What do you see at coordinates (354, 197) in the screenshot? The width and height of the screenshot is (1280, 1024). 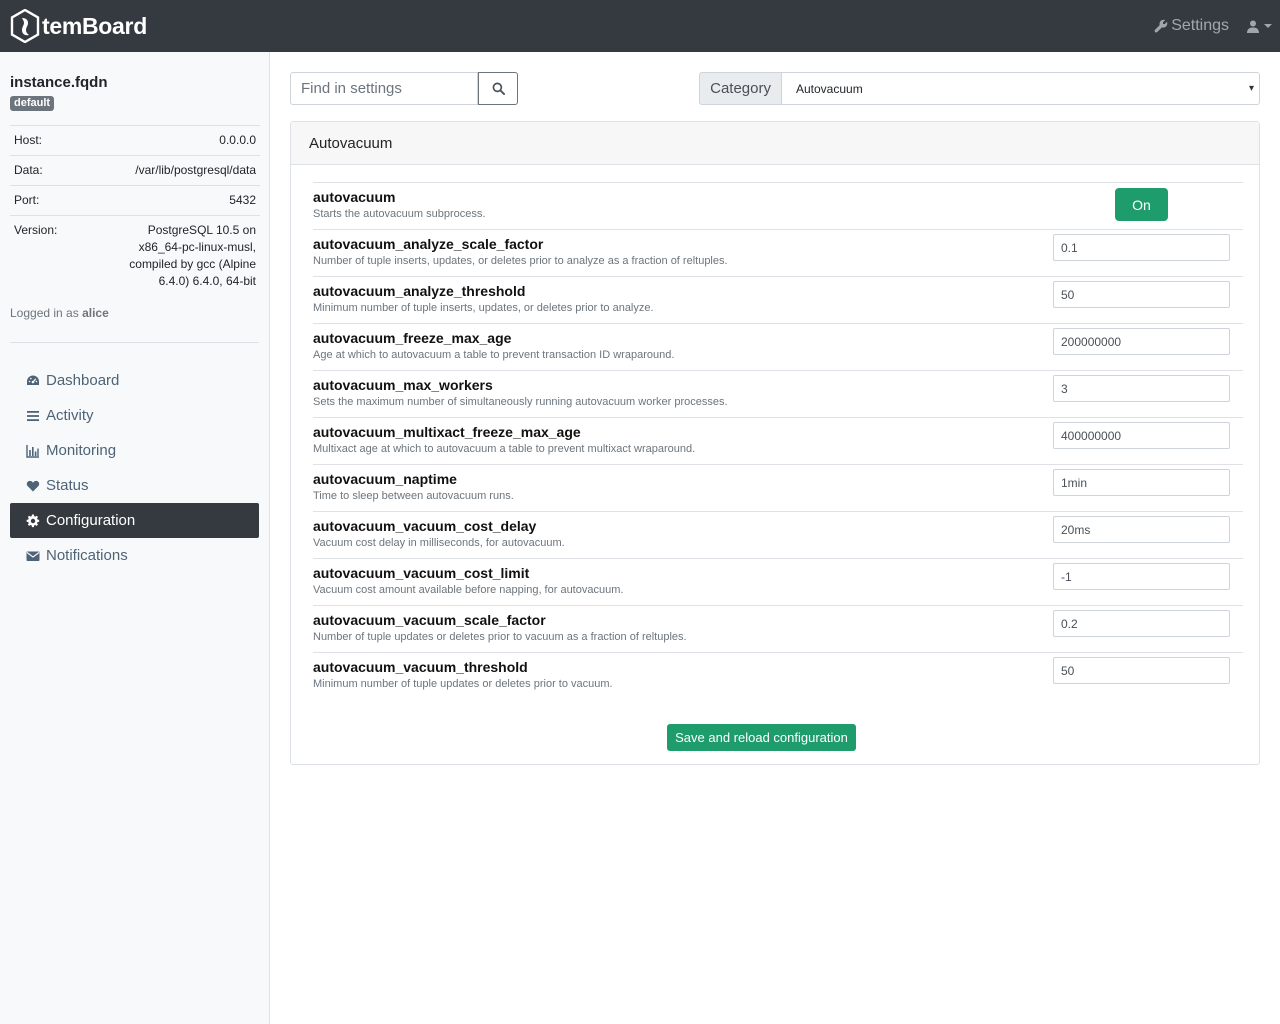 I see `setting-name: autovacuum` at bounding box center [354, 197].